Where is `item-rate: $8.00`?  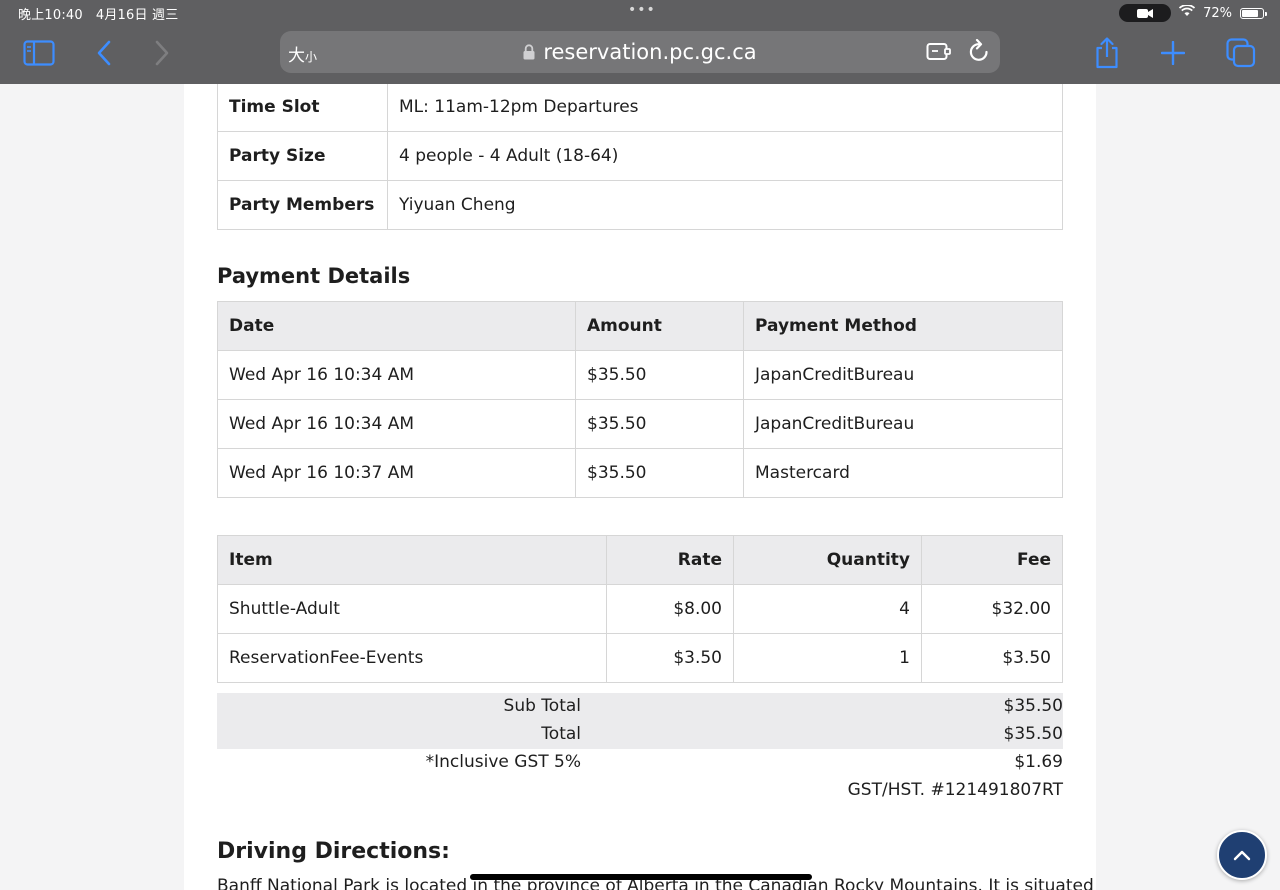 item-rate: $8.00 is located at coordinates (670, 609).